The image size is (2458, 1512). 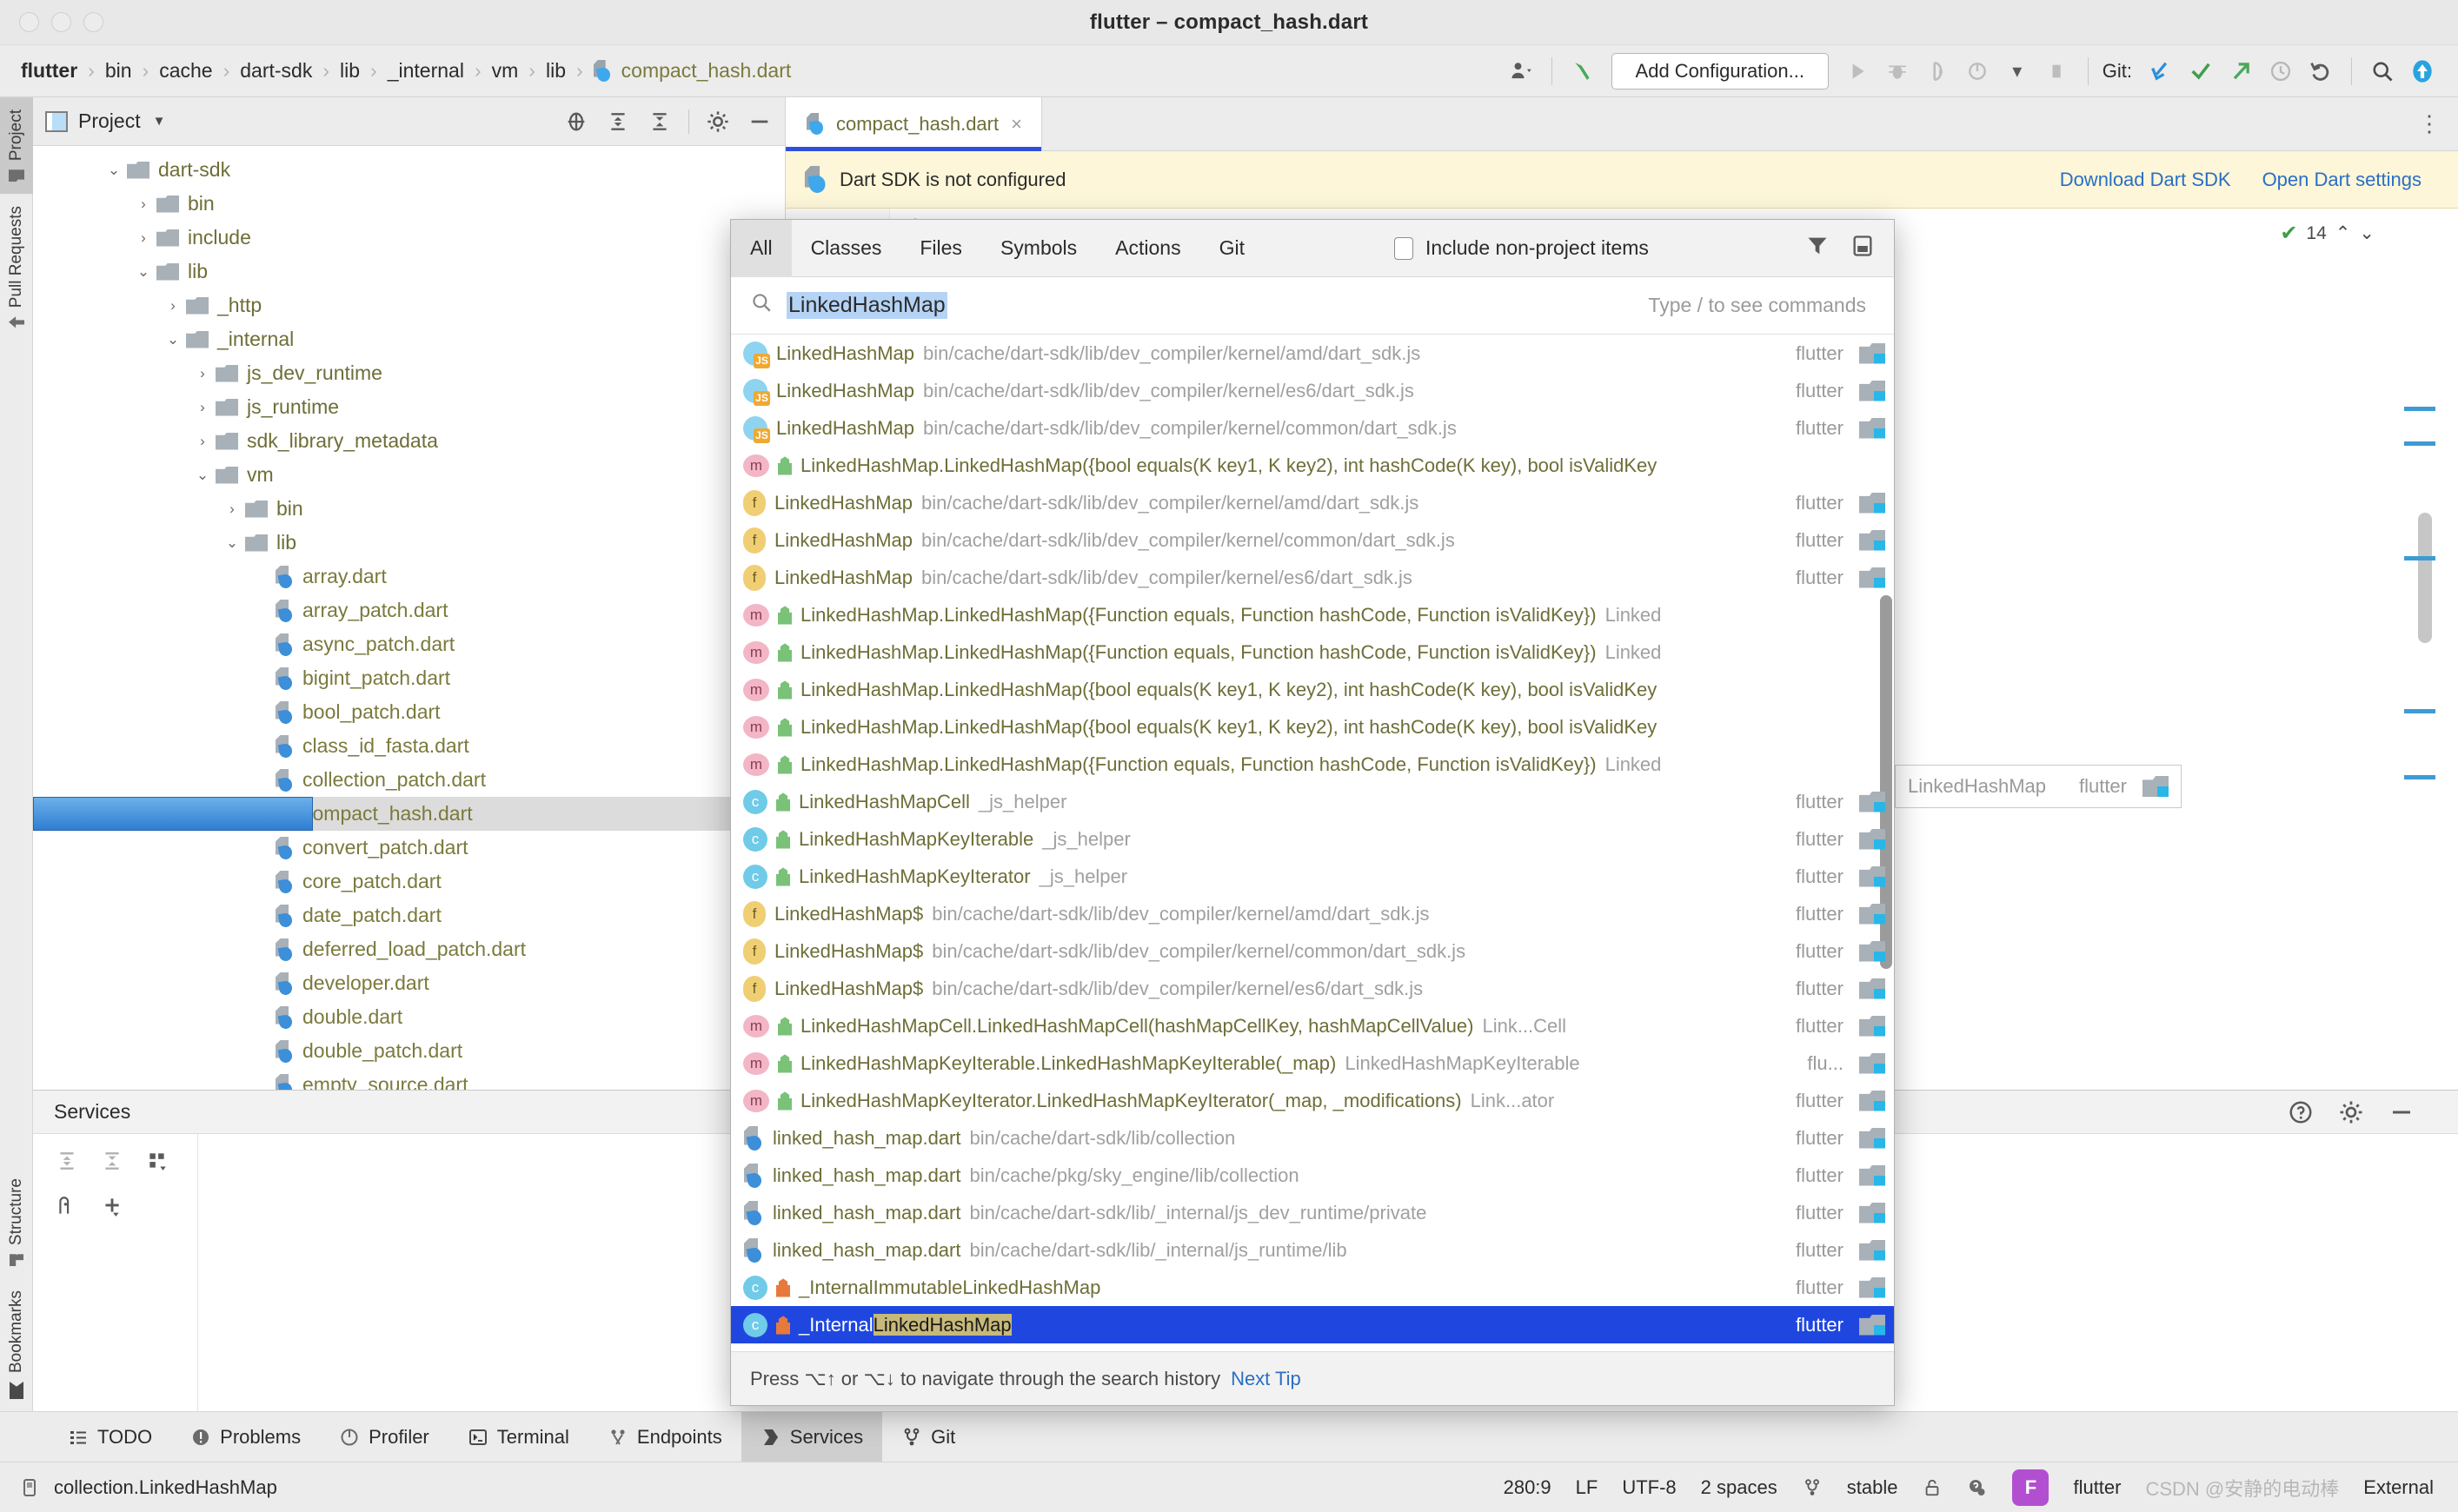 What do you see at coordinates (245, 1437) in the screenshot?
I see `bottom-tab-problems: Problems` at bounding box center [245, 1437].